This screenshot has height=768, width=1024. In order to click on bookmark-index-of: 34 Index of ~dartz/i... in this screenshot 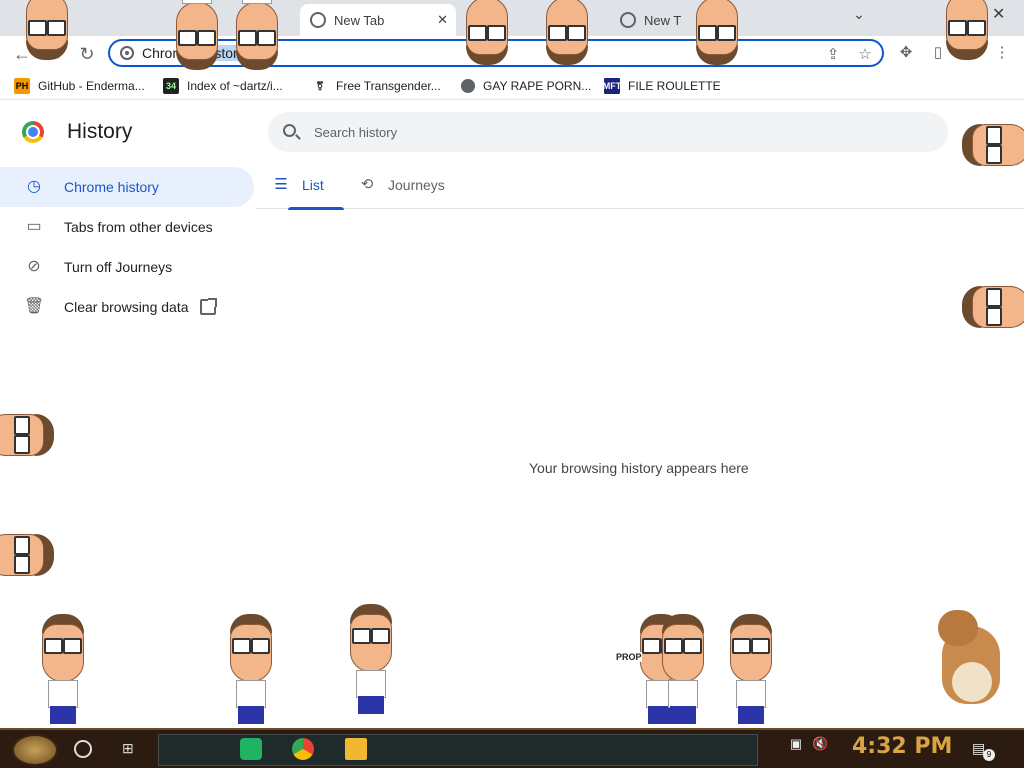, I will do `click(223, 86)`.